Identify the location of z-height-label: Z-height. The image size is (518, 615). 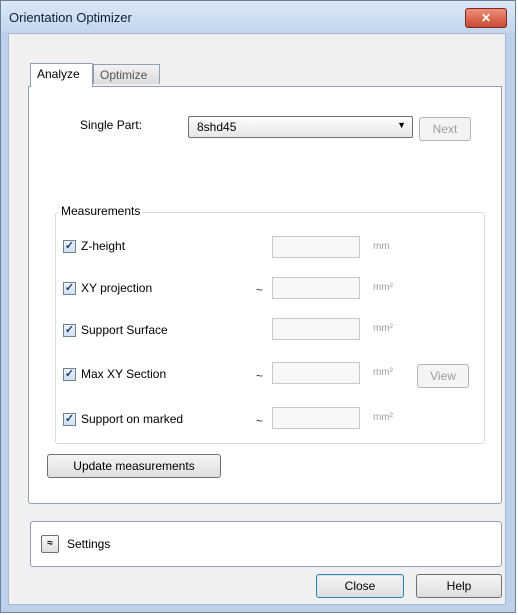
(103, 246).